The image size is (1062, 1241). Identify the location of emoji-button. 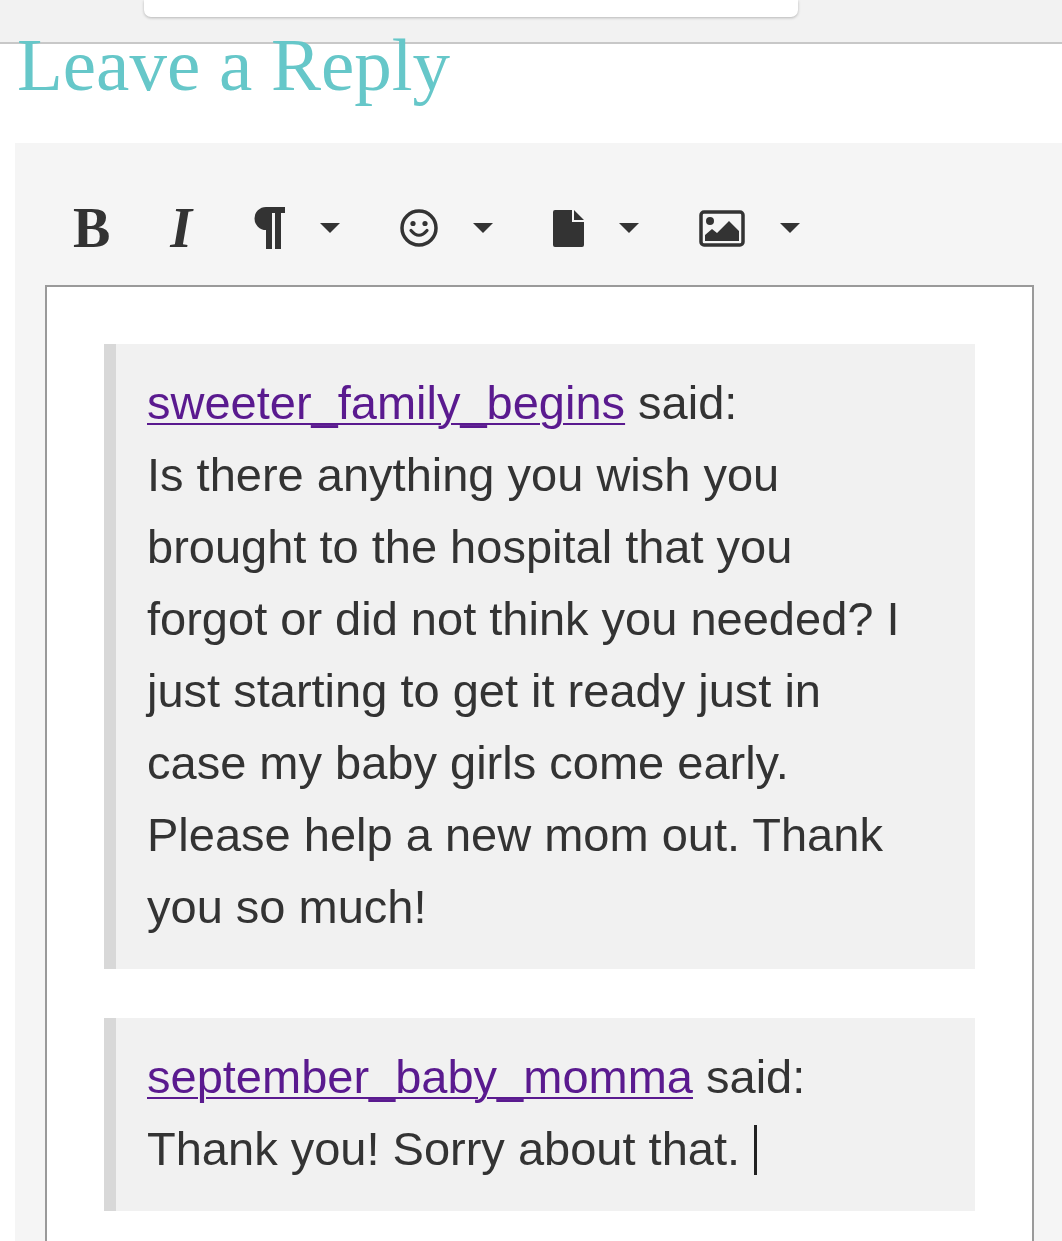
(447, 228).